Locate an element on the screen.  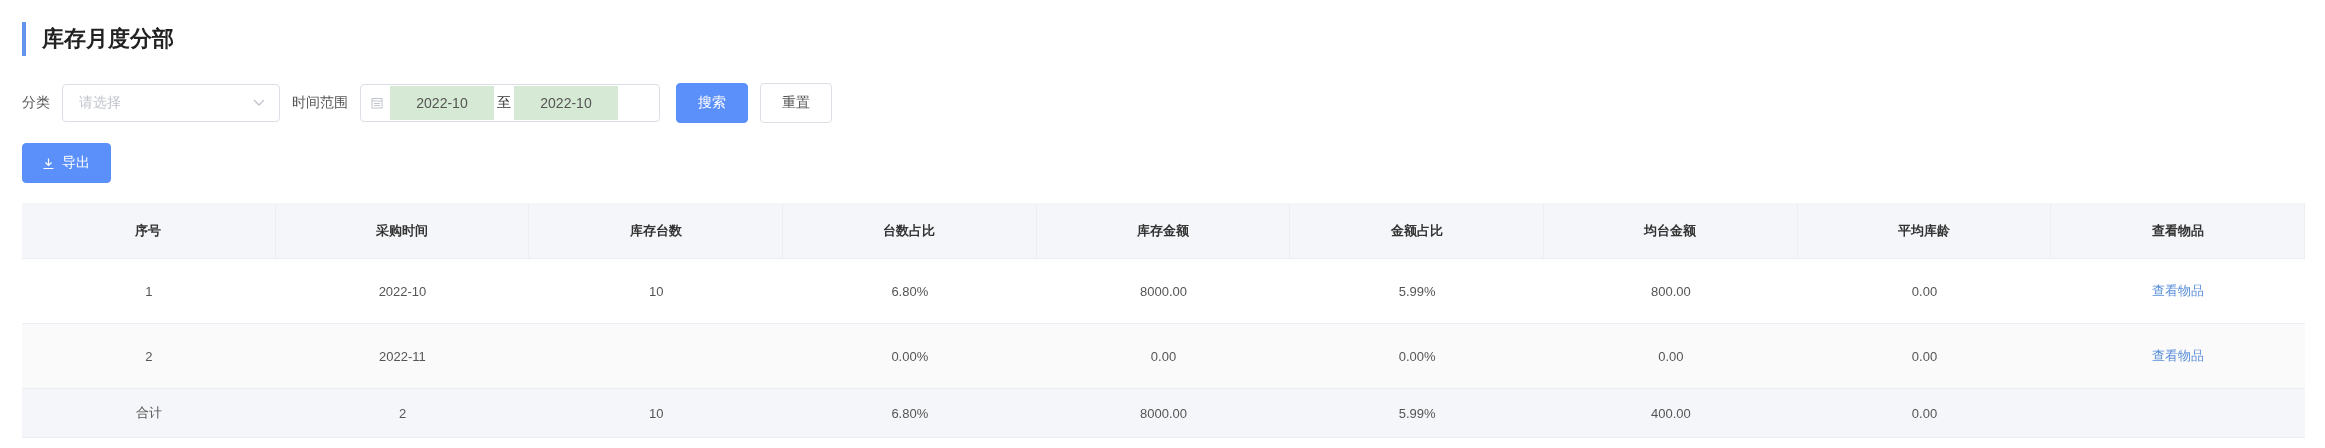
chevron-down-icon is located at coordinates (259, 103).